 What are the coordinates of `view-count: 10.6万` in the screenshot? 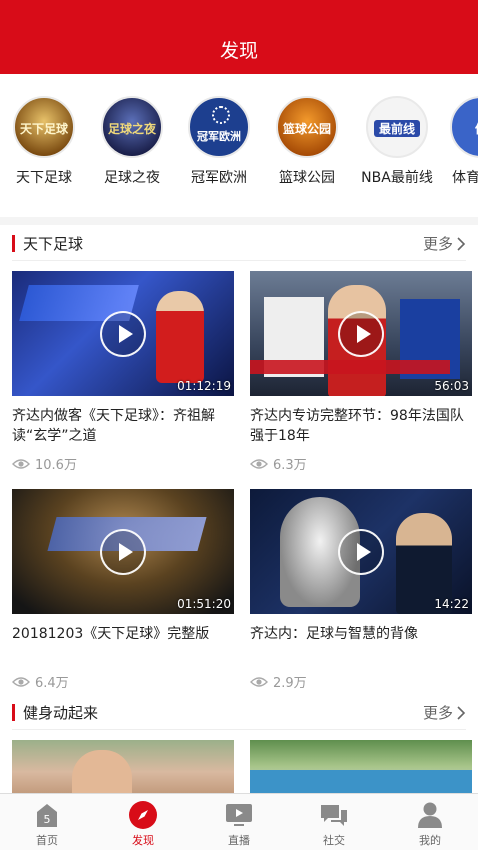 It's located at (123, 463).